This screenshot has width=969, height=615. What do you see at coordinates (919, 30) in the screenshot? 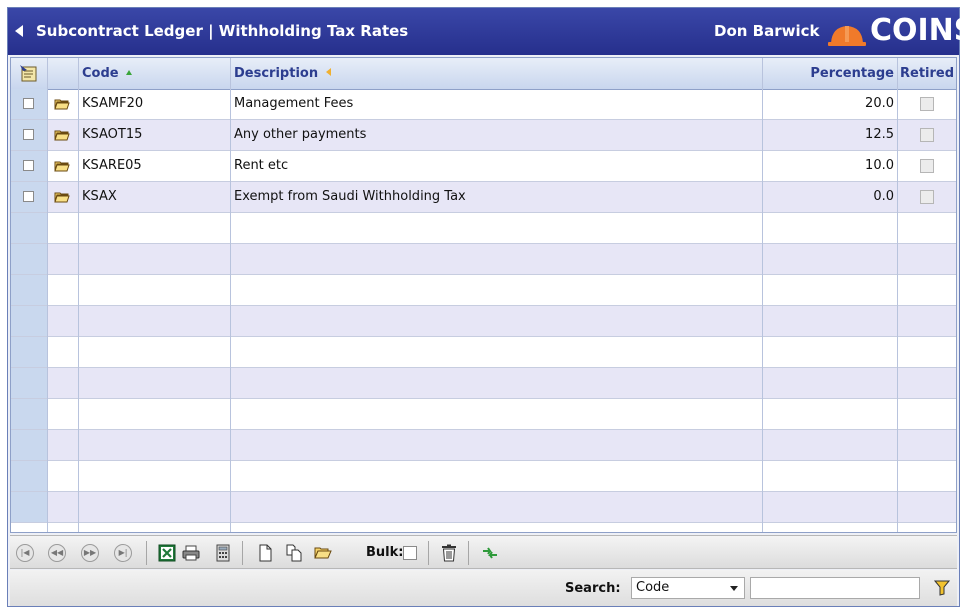
I see `logo-text: COINS` at bounding box center [919, 30].